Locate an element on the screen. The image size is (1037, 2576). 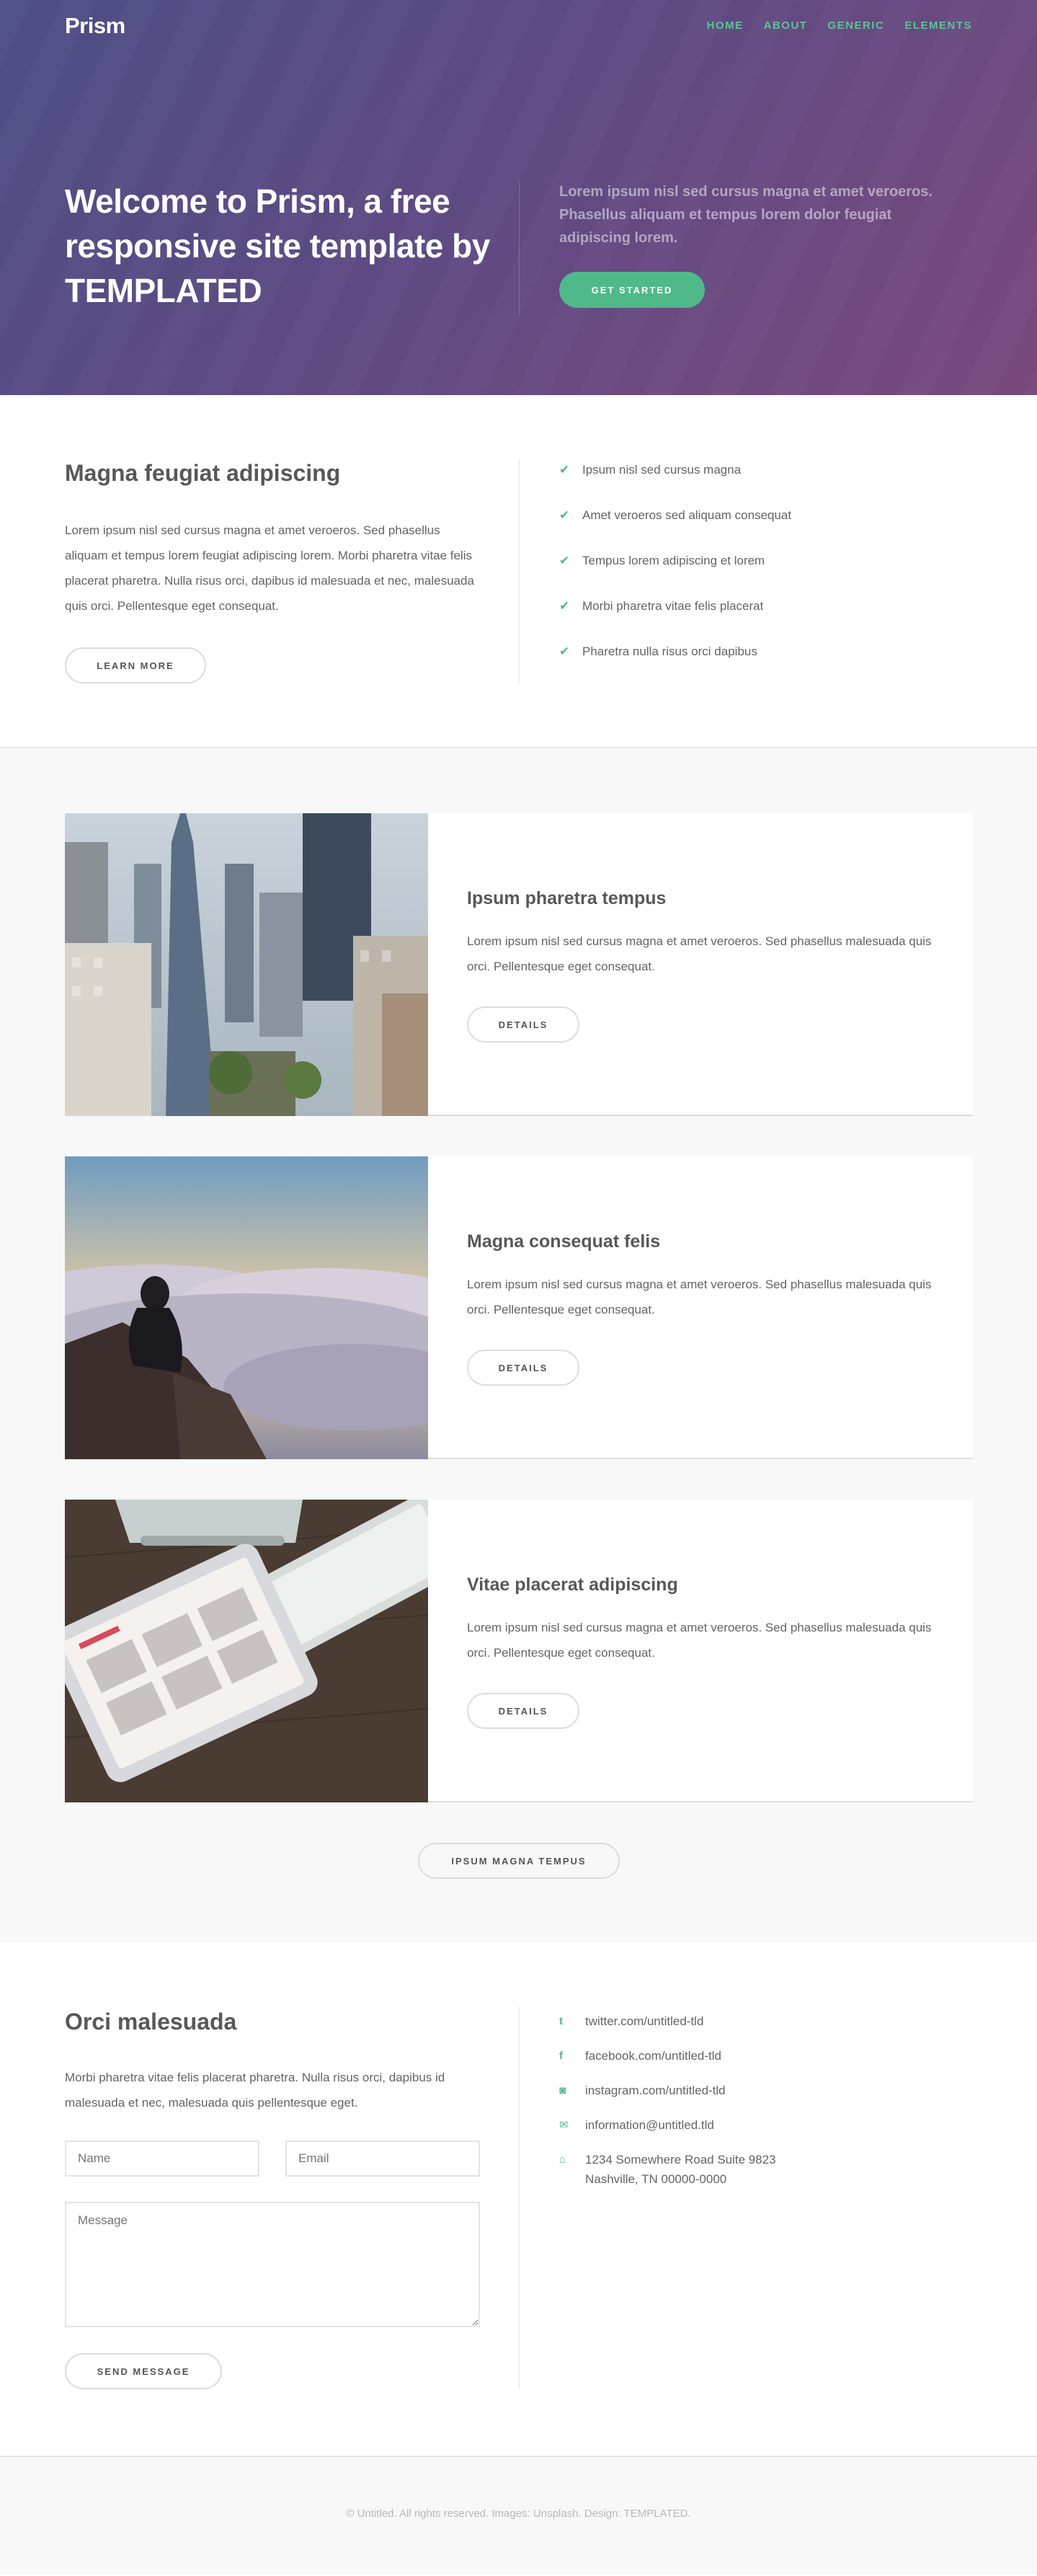
address-line-1: 1234 Somewhere Road Suite 9823 is located at coordinates (680, 2159).